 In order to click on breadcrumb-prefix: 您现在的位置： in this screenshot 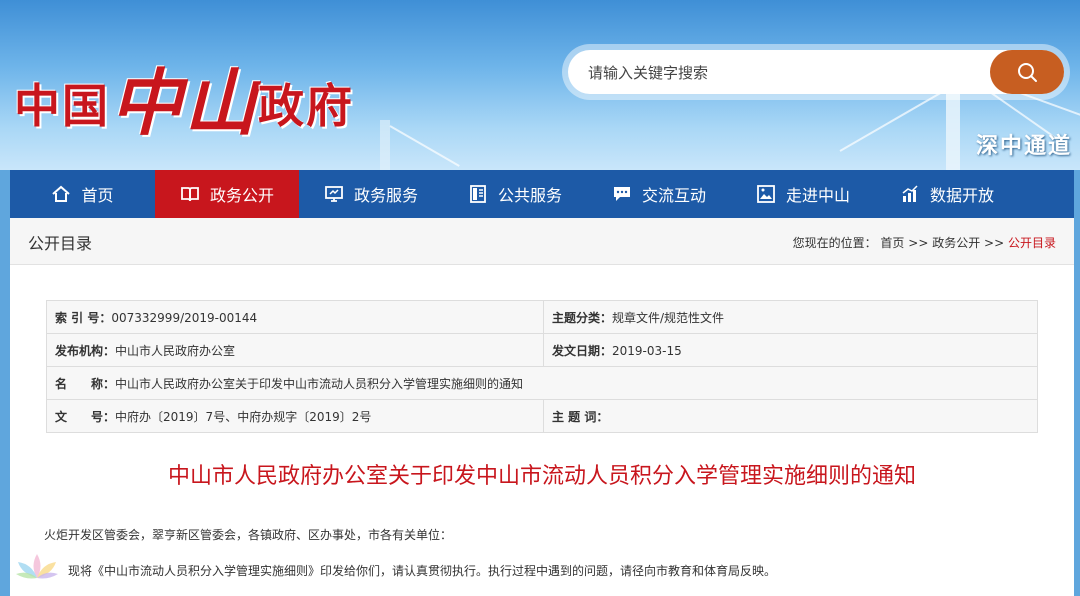, I will do `click(834, 243)`.